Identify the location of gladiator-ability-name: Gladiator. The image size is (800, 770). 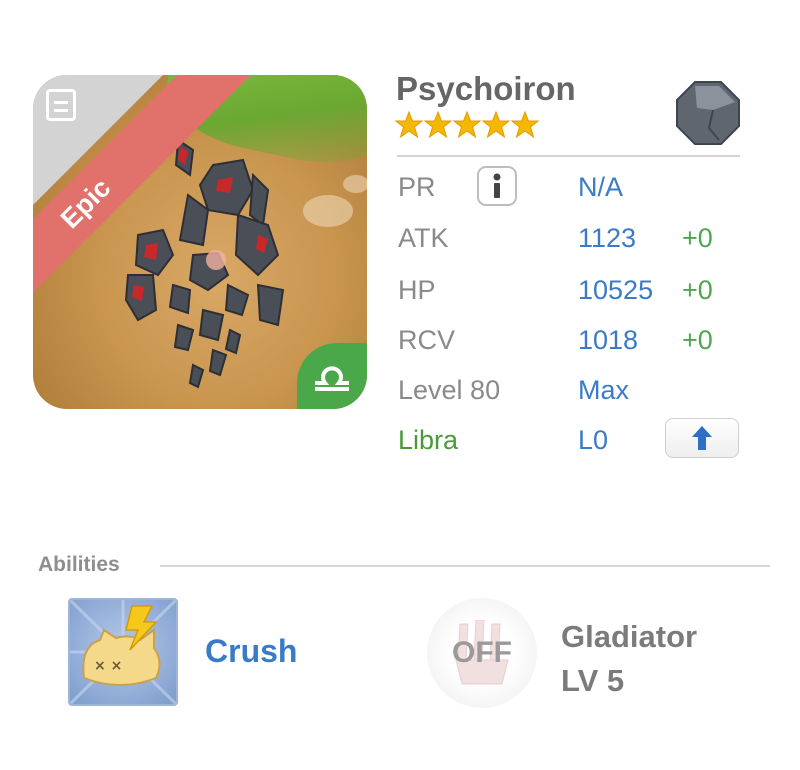
(629, 636).